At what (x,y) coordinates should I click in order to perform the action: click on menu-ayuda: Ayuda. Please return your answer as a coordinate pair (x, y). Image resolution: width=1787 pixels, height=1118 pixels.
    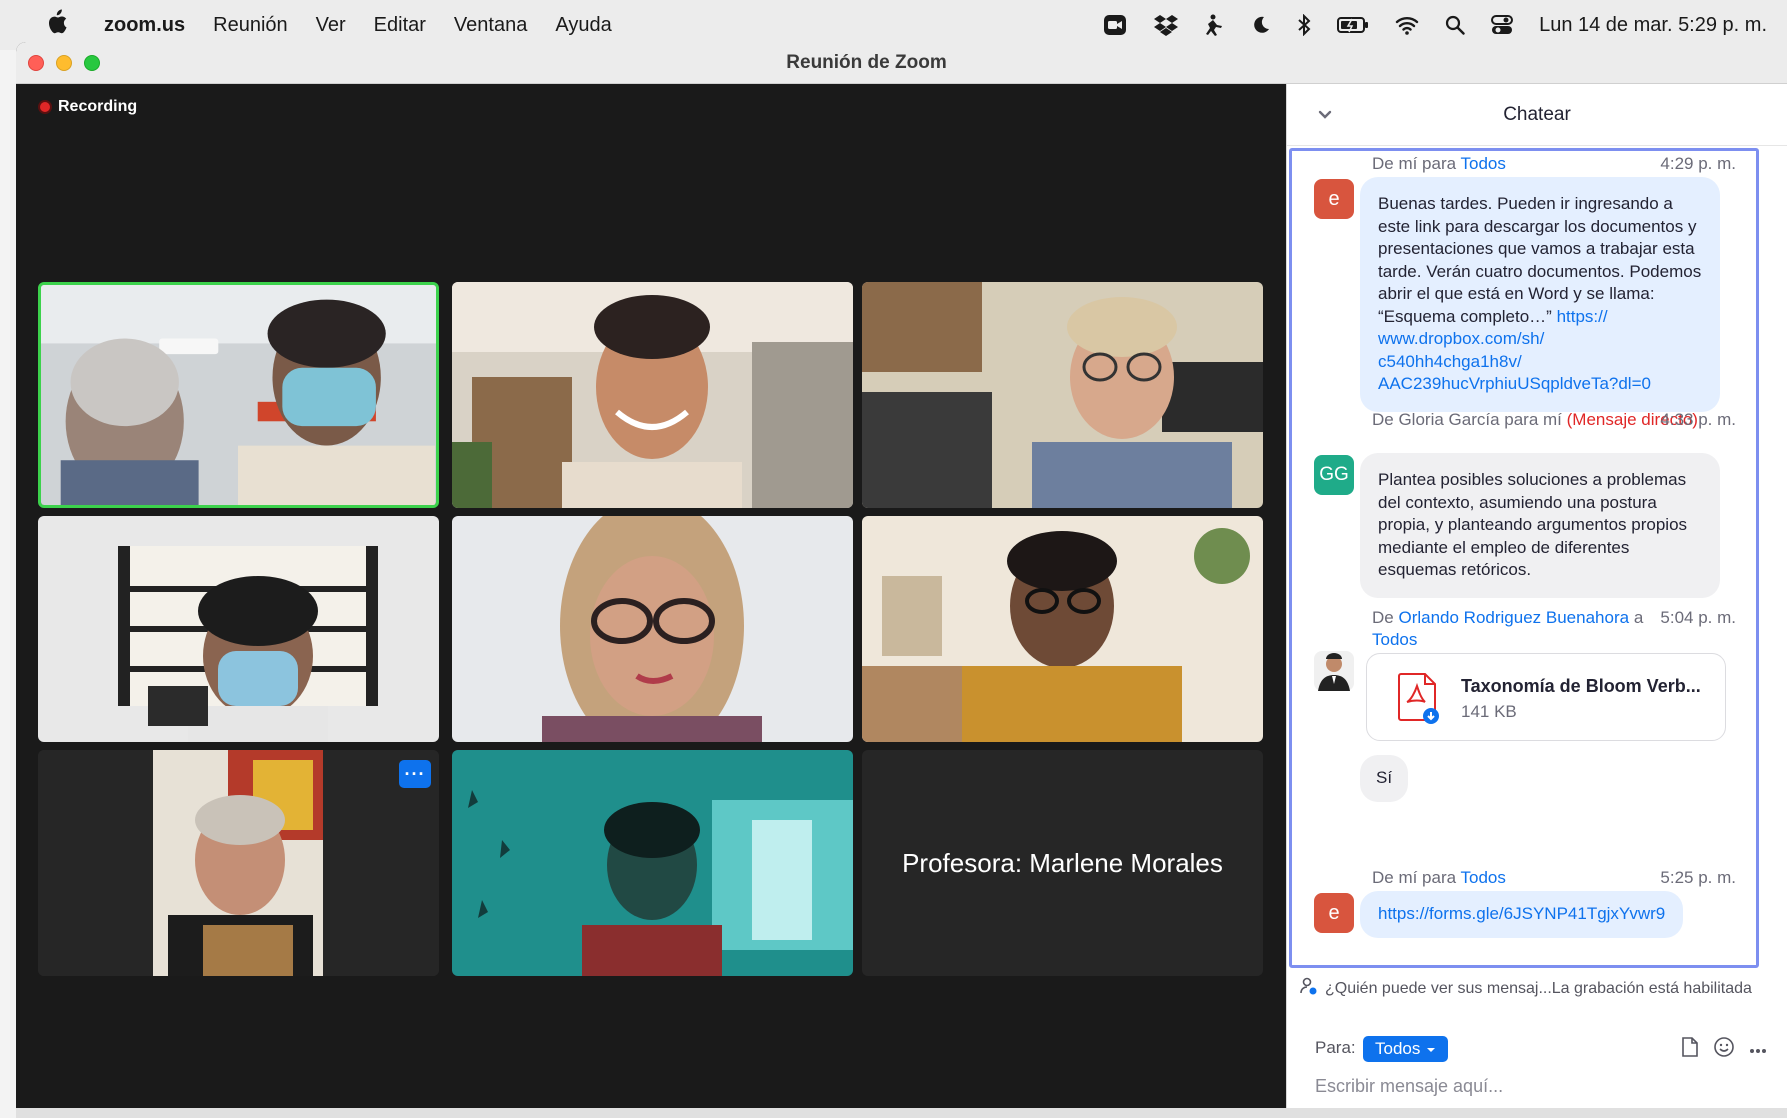
    Looking at the image, I should click on (583, 25).